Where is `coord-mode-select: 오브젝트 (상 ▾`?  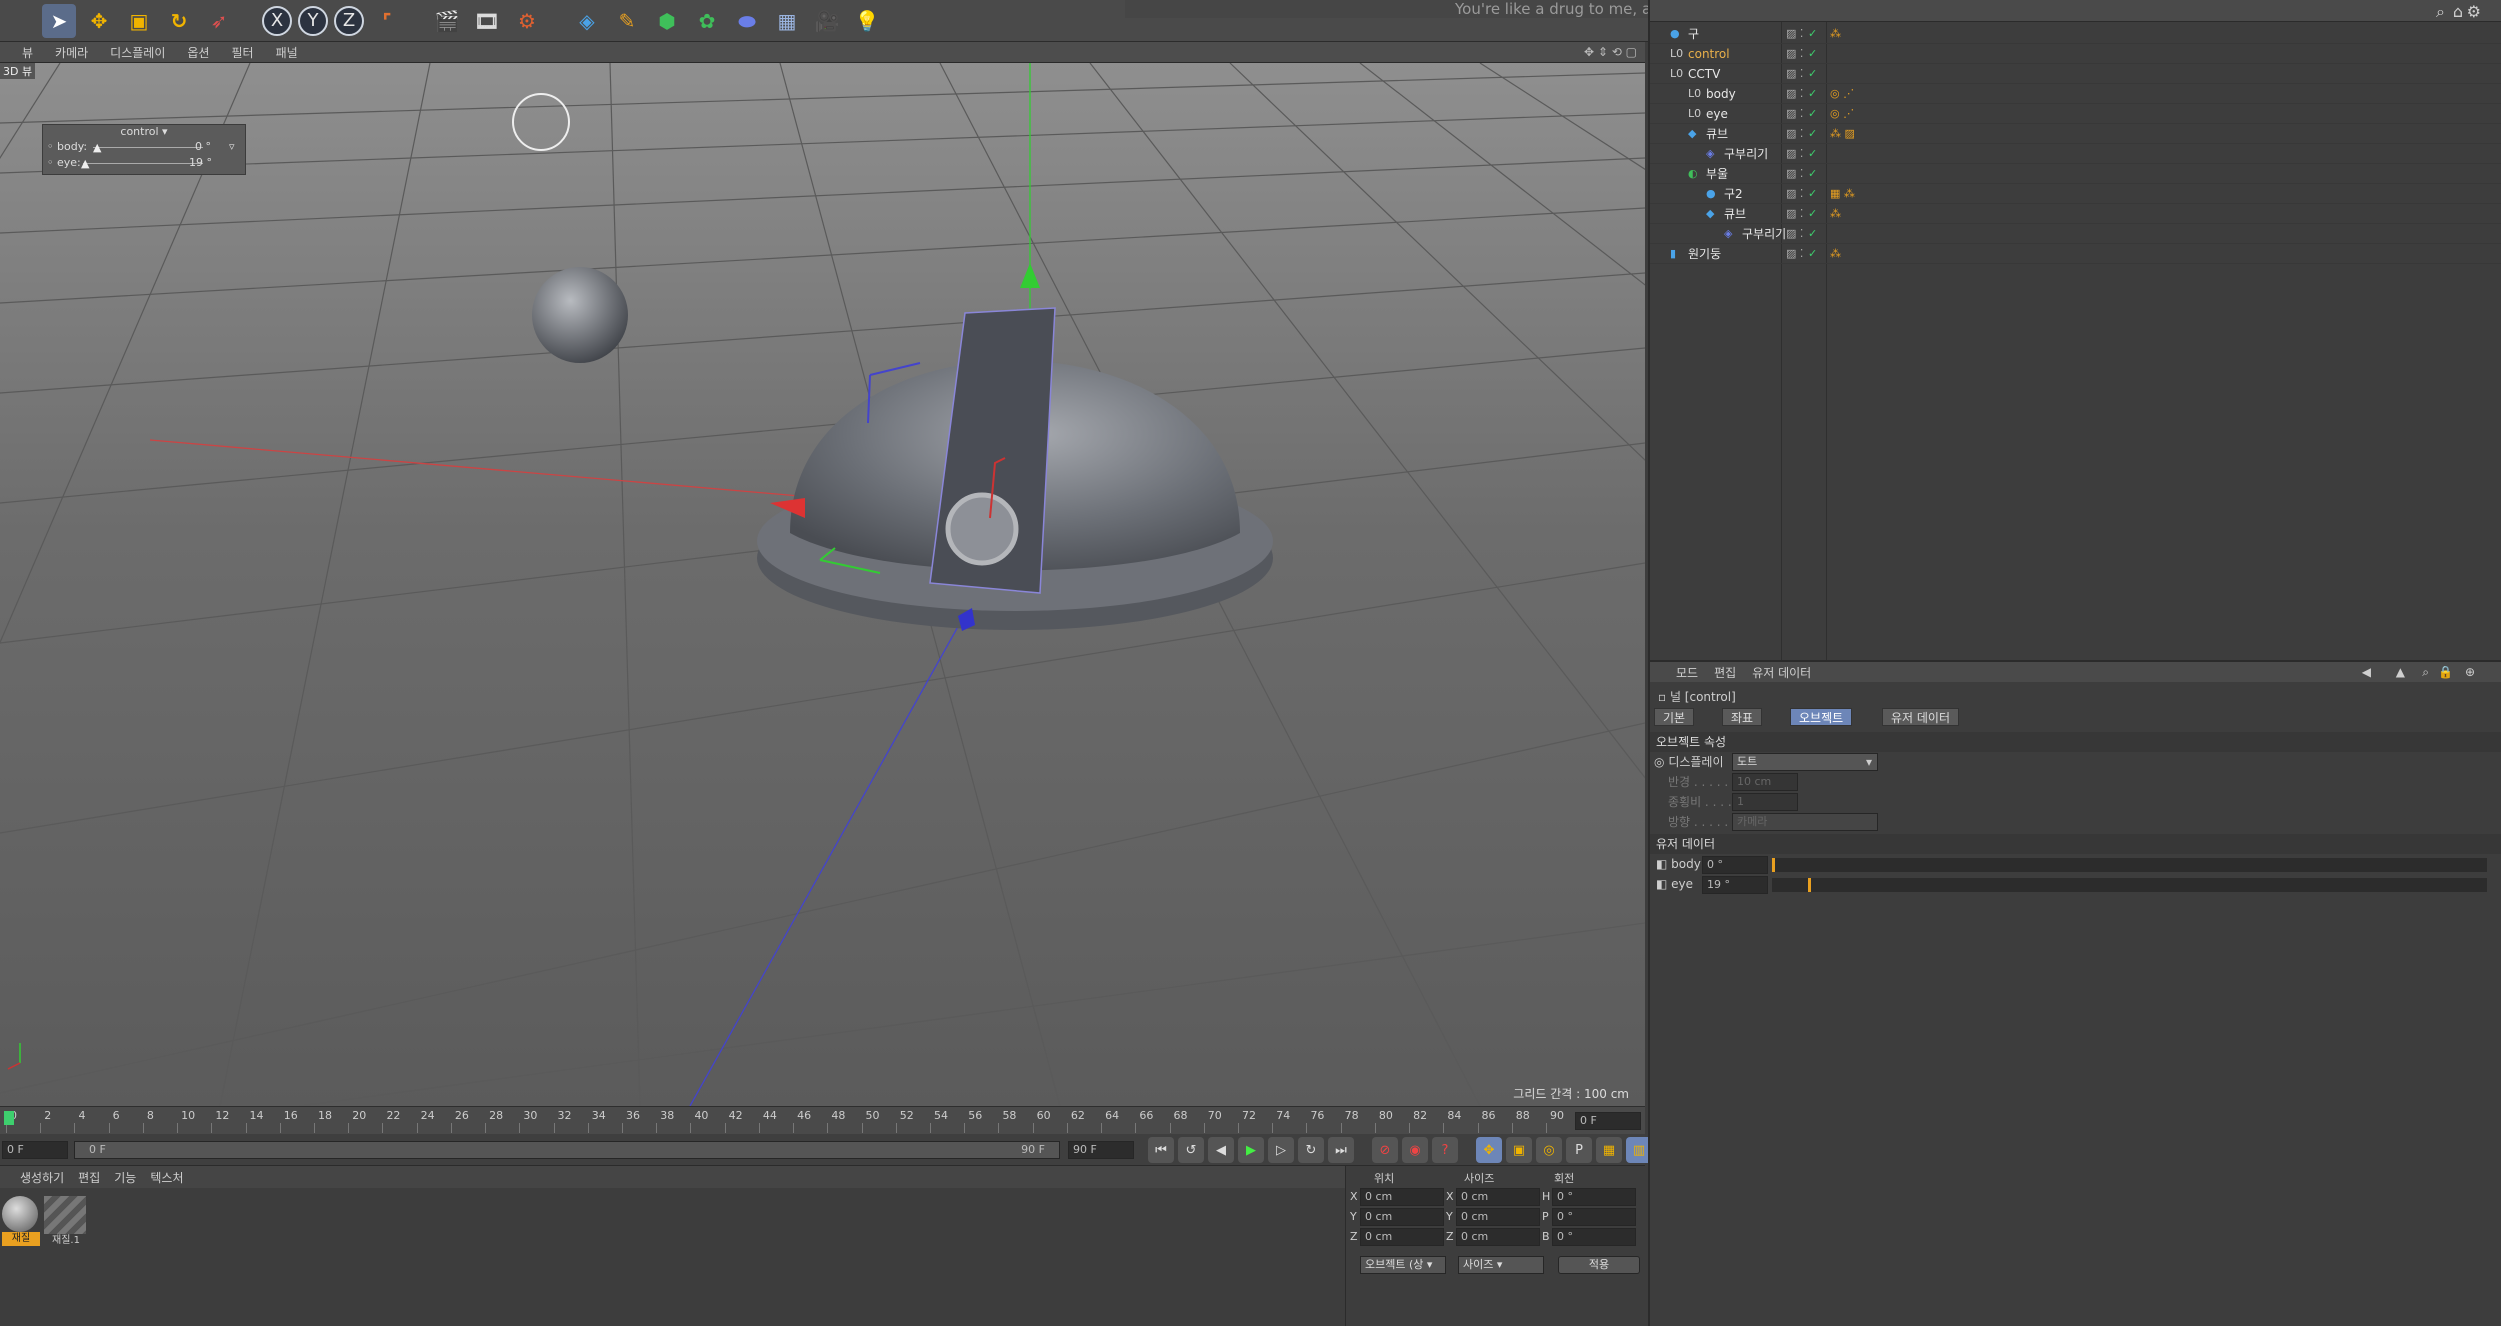 coord-mode-select: 오브젝트 (상 ▾ is located at coordinates (1403, 1265).